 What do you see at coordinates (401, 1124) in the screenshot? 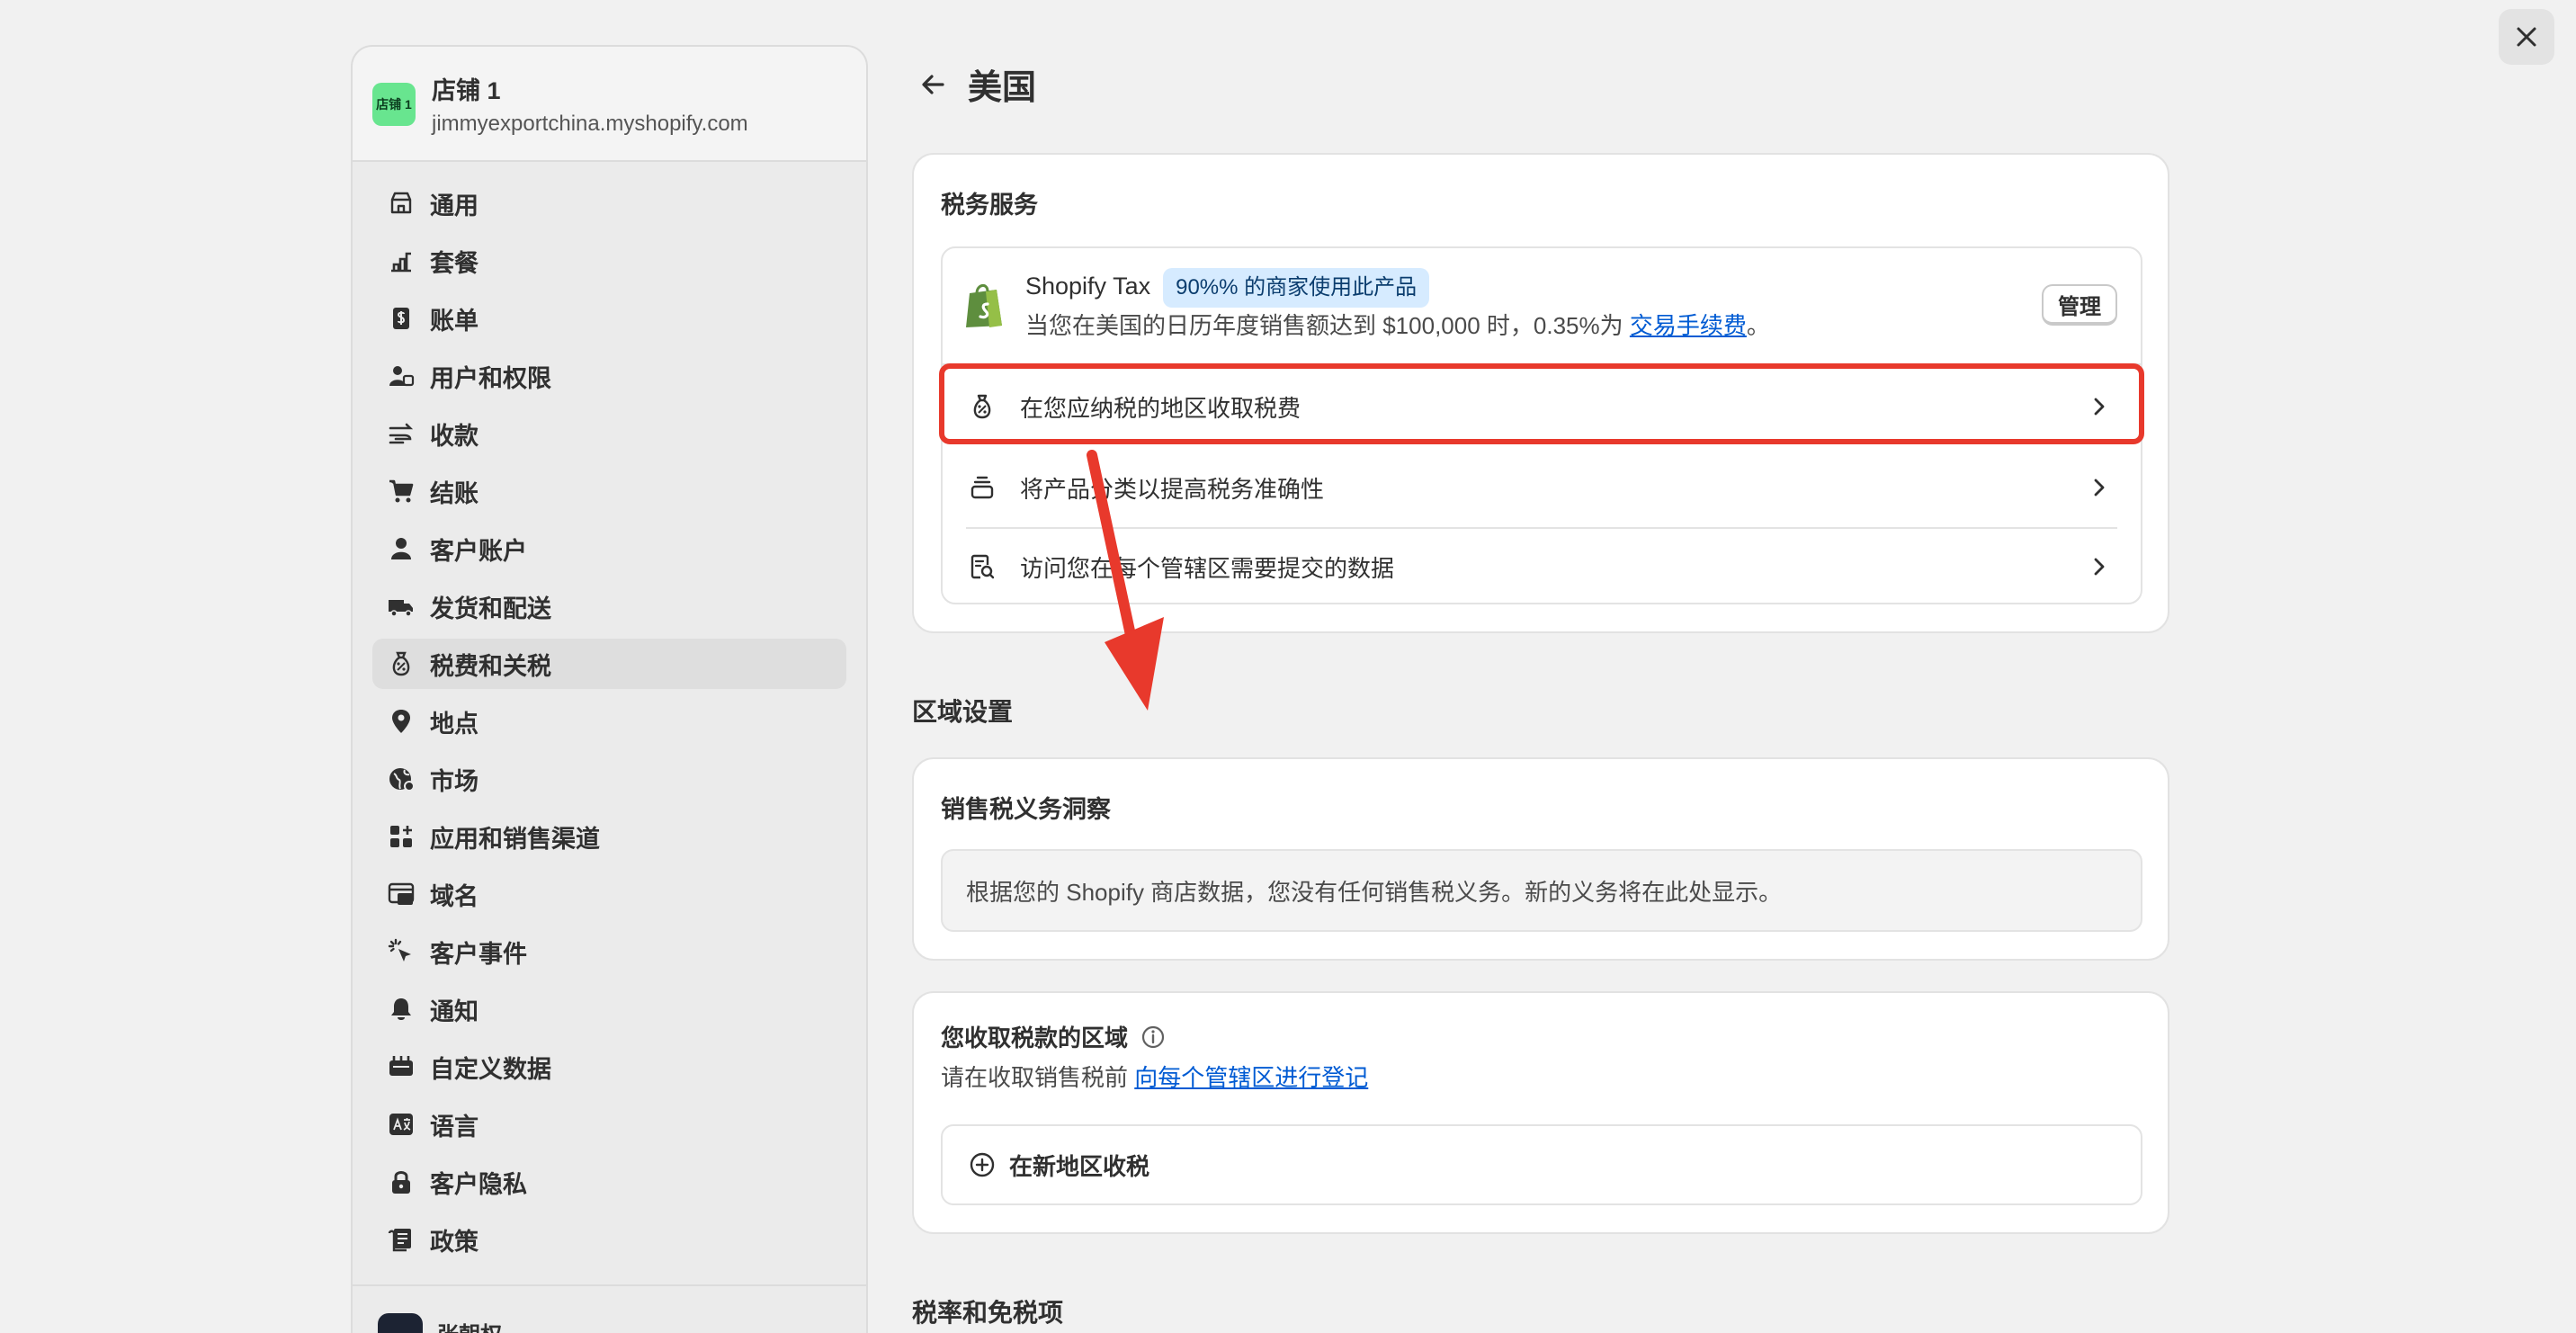
I see `language-icon` at bounding box center [401, 1124].